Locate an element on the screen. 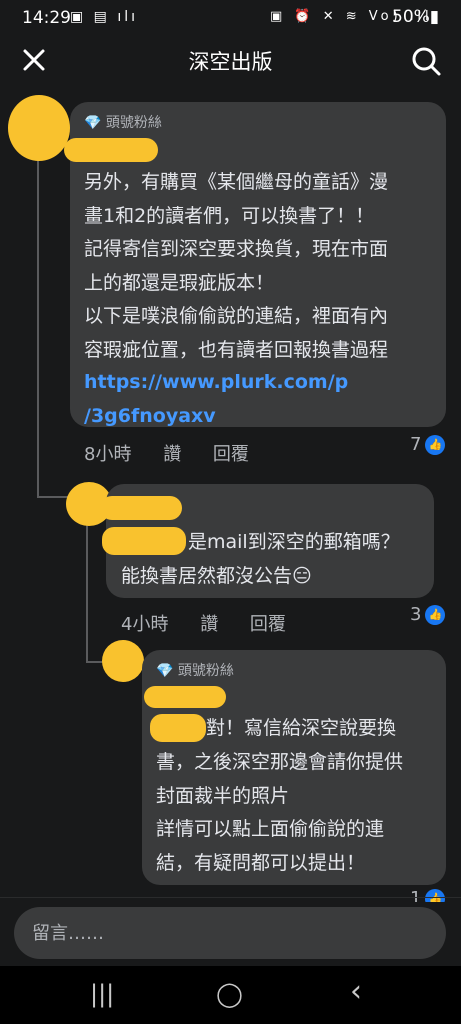 This screenshot has width=461, height=1024. comment-text: 是mail到深空的郵箱嗎？ 能換書居然都沒公告😑 is located at coordinates (260, 559).